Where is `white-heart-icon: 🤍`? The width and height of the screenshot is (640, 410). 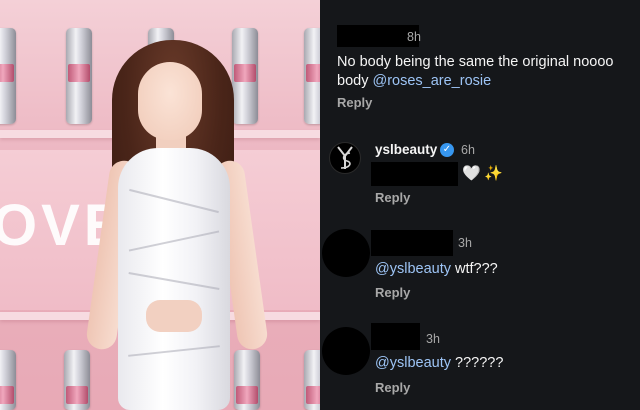
white-heart-icon: 🤍 is located at coordinates (471, 173).